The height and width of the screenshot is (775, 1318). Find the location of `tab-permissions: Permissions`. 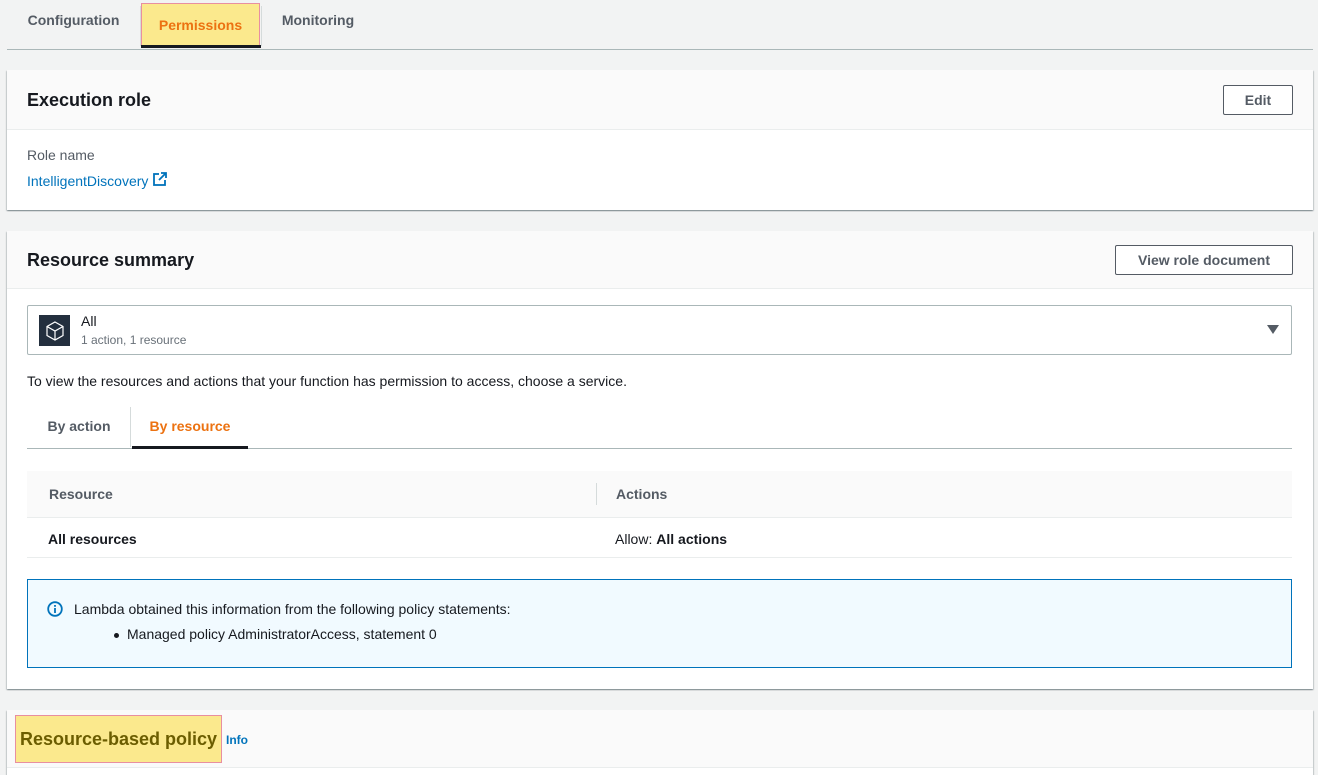

tab-permissions: Permissions is located at coordinates (200, 25).